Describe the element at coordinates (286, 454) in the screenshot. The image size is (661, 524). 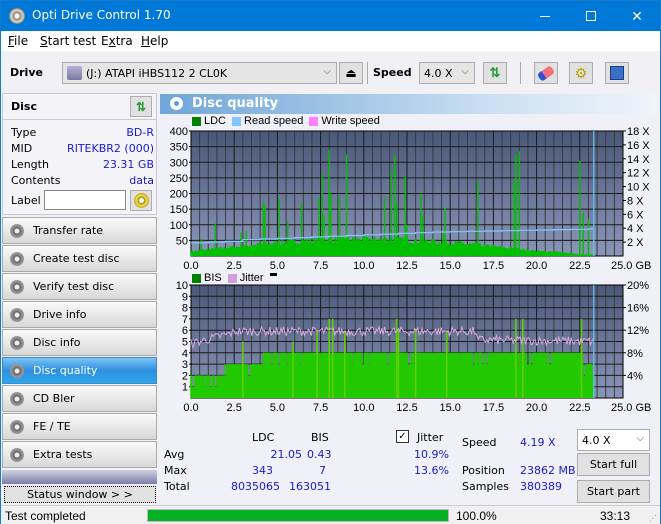
I see `avg-ldc: 21.05` at that location.